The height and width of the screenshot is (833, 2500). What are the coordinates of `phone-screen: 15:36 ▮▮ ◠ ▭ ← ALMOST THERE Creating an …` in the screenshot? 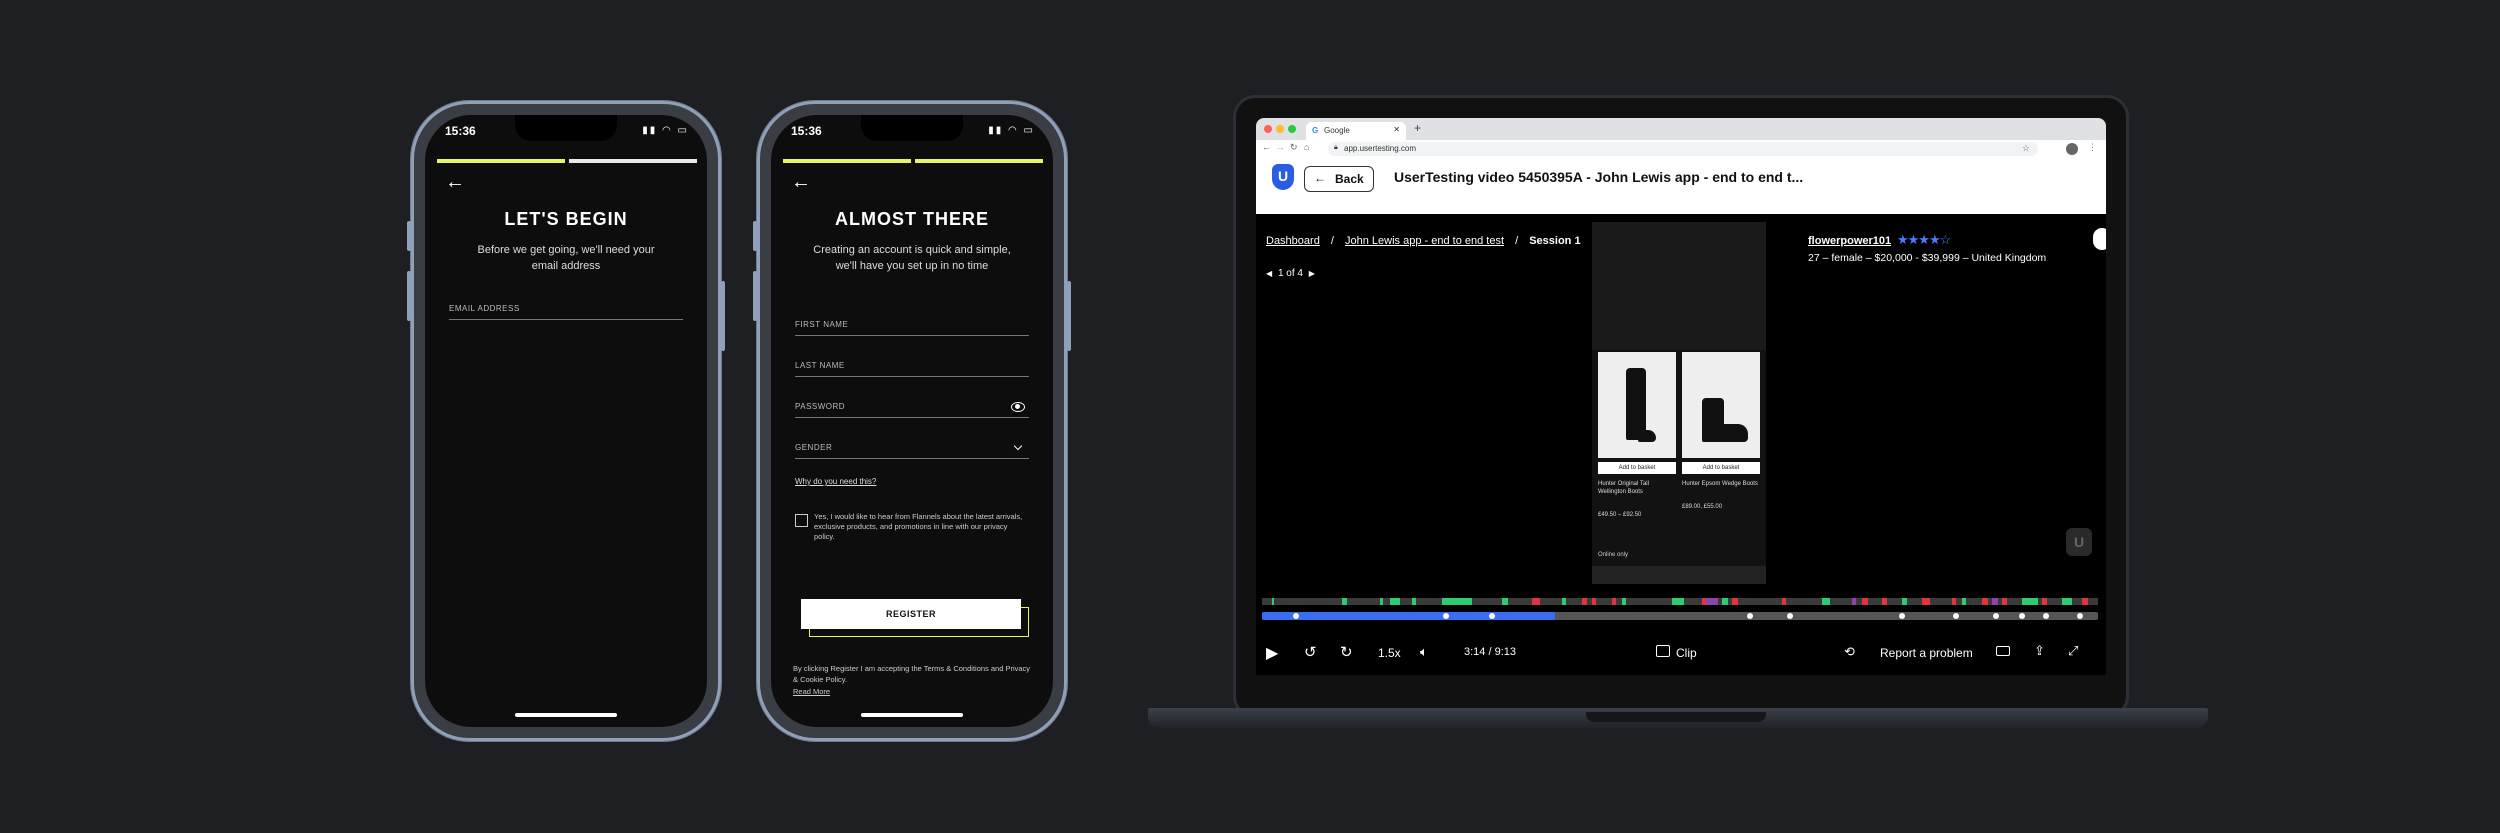 It's located at (912, 421).